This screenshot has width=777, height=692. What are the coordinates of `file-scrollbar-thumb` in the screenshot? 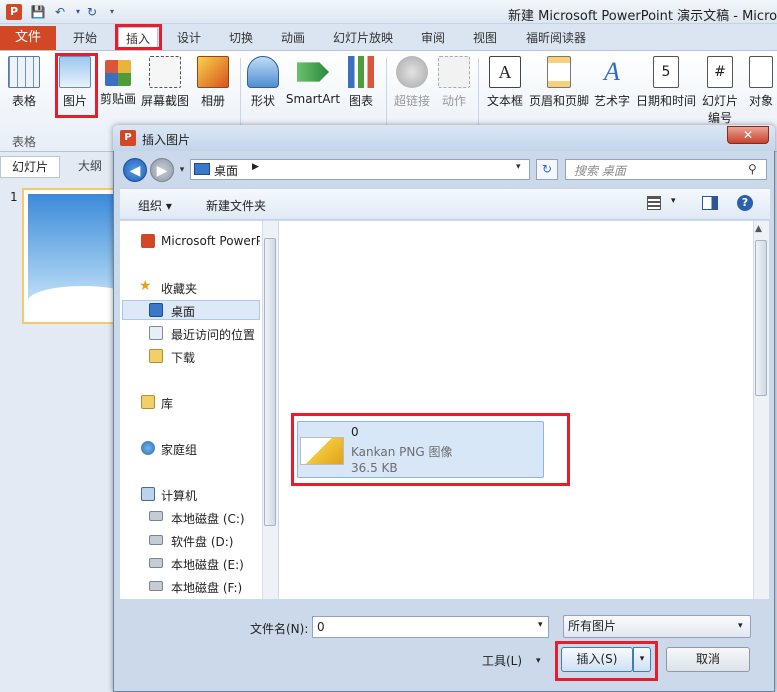 It's located at (761, 318).